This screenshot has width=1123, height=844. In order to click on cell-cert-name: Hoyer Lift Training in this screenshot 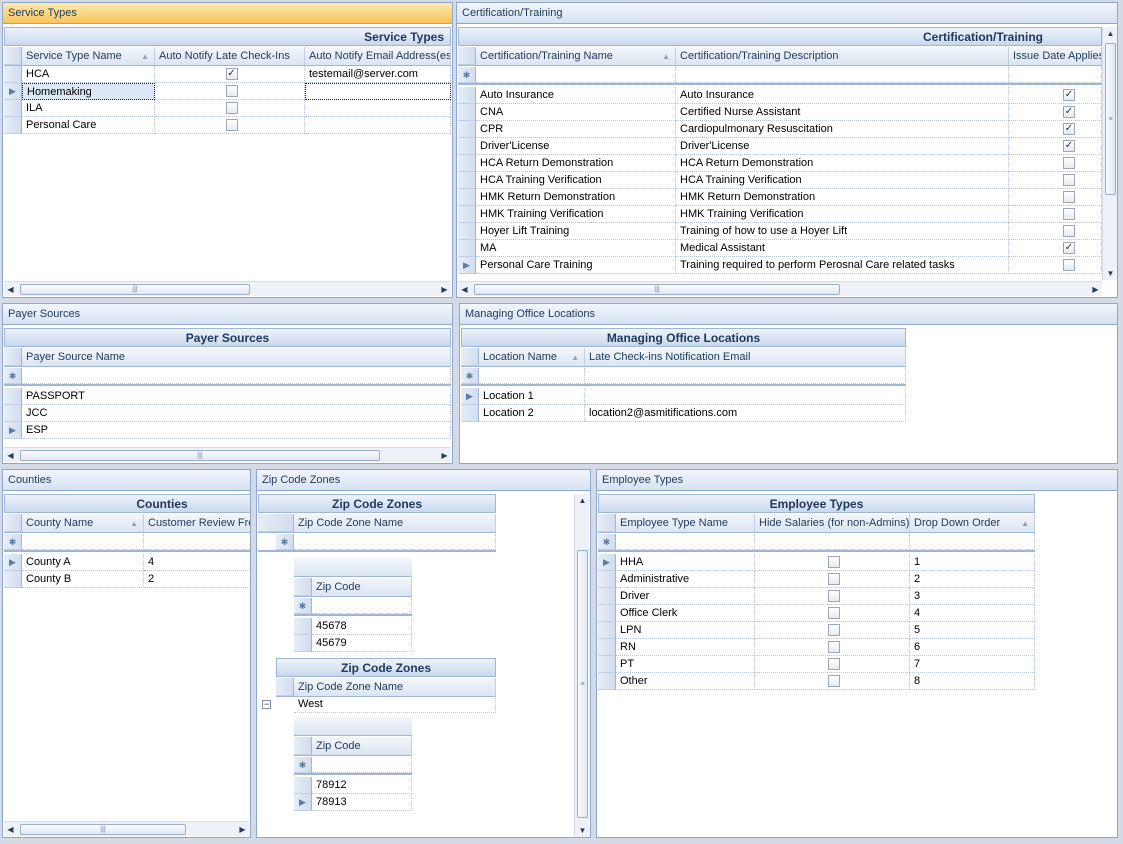, I will do `click(576, 231)`.